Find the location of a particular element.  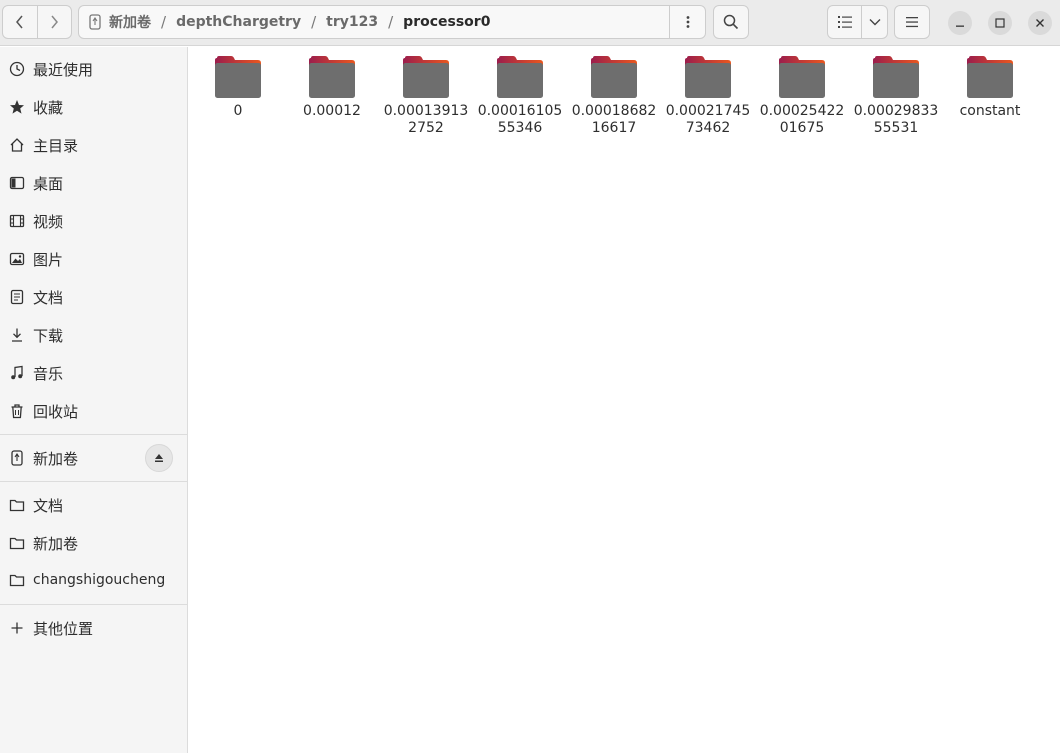

breadcrumb-drive: 新加卷 is located at coordinates (130, 22).